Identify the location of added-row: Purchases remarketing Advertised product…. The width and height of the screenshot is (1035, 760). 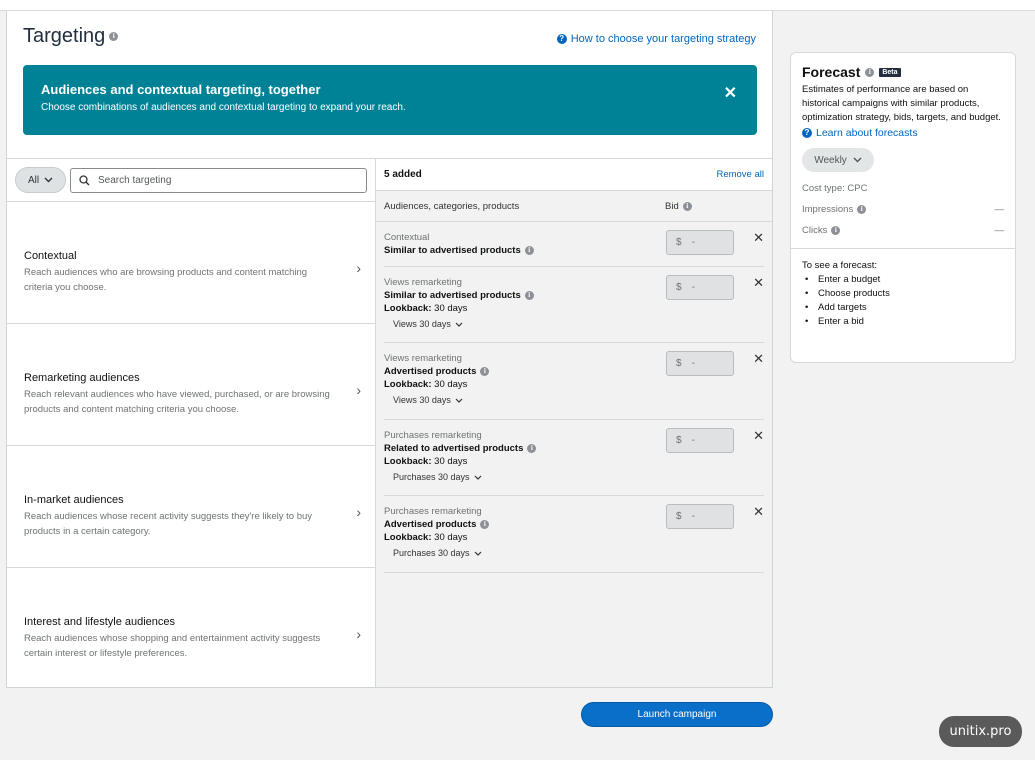
(574, 534).